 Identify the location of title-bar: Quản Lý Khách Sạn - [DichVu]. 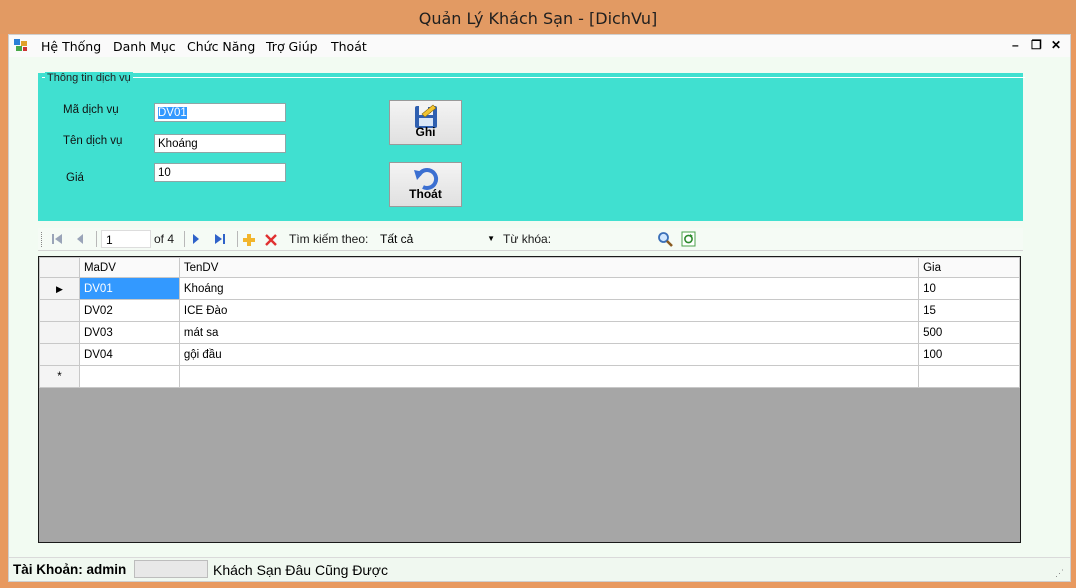
(538, 17).